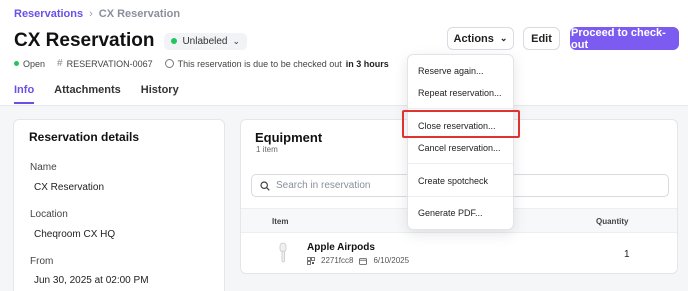 This screenshot has height=291, width=688. I want to click on equipment-title: Equipment, so click(289, 137).